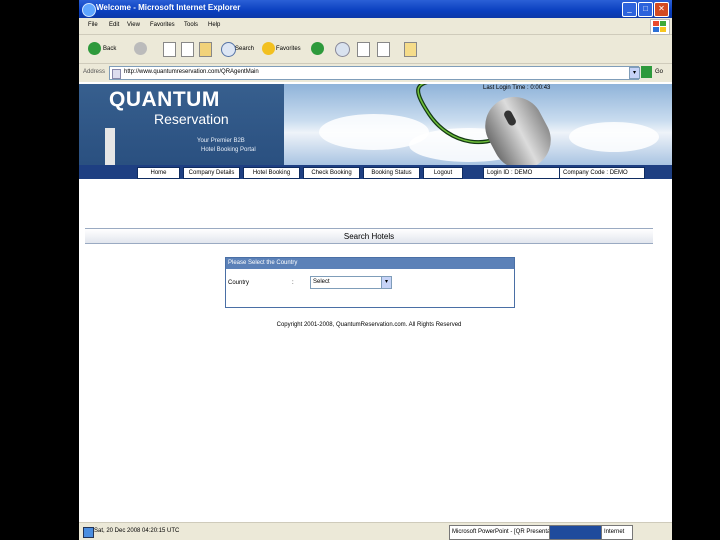  Describe the element at coordinates (211, 173) in the screenshot. I see `nav-company-details: Company Details` at that location.